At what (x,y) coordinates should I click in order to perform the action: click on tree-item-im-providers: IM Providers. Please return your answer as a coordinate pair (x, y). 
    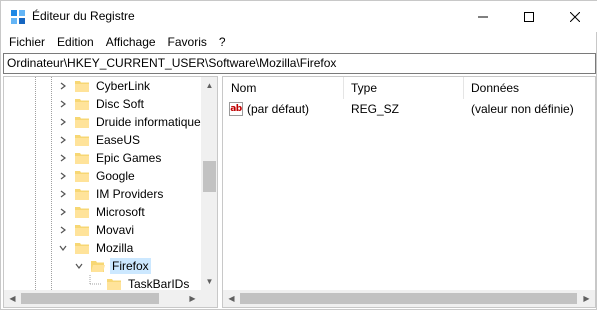
    Looking at the image, I should click on (111, 194).